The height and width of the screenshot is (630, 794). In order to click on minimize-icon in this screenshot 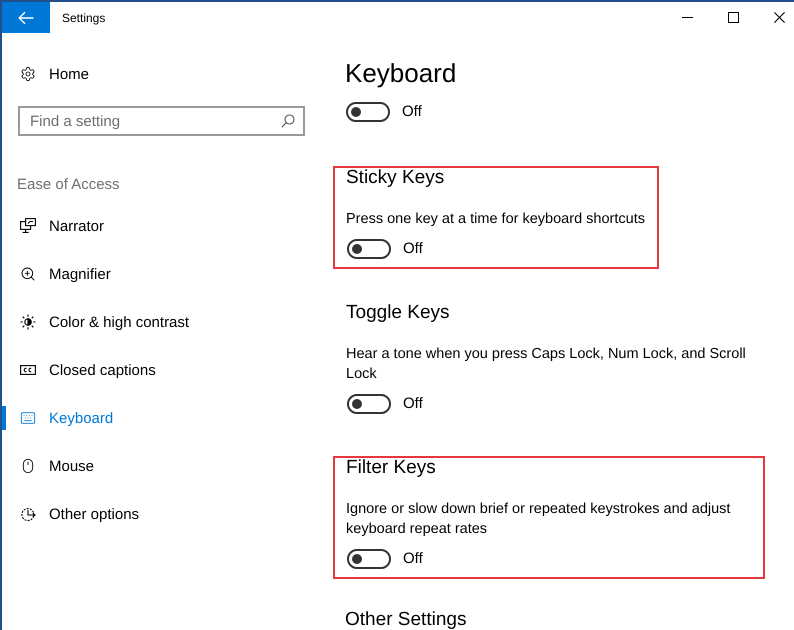, I will do `click(687, 17)`.